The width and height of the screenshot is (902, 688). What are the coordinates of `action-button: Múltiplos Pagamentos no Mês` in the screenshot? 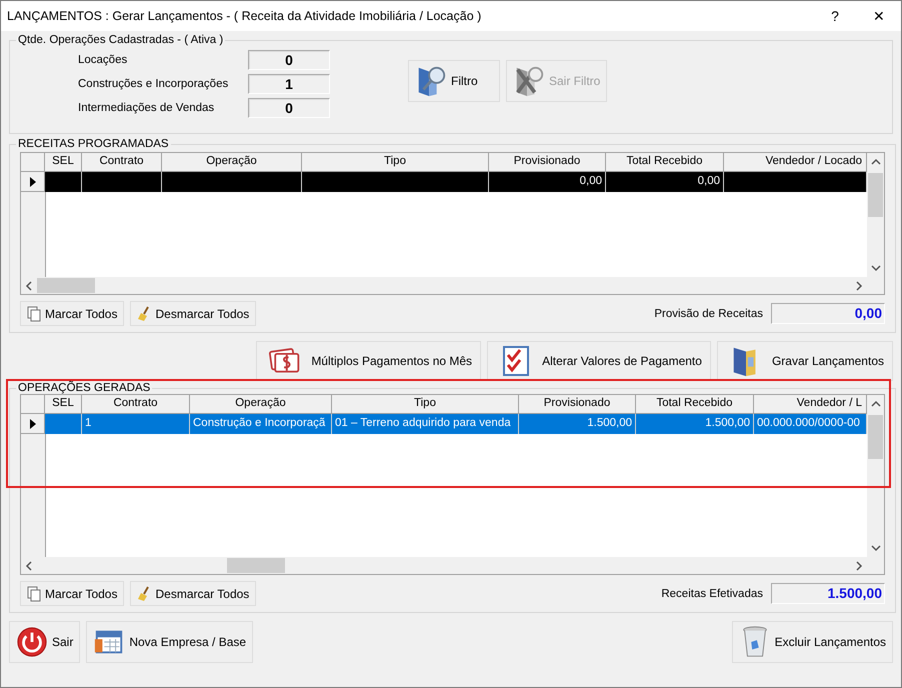 It's located at (369, 361).